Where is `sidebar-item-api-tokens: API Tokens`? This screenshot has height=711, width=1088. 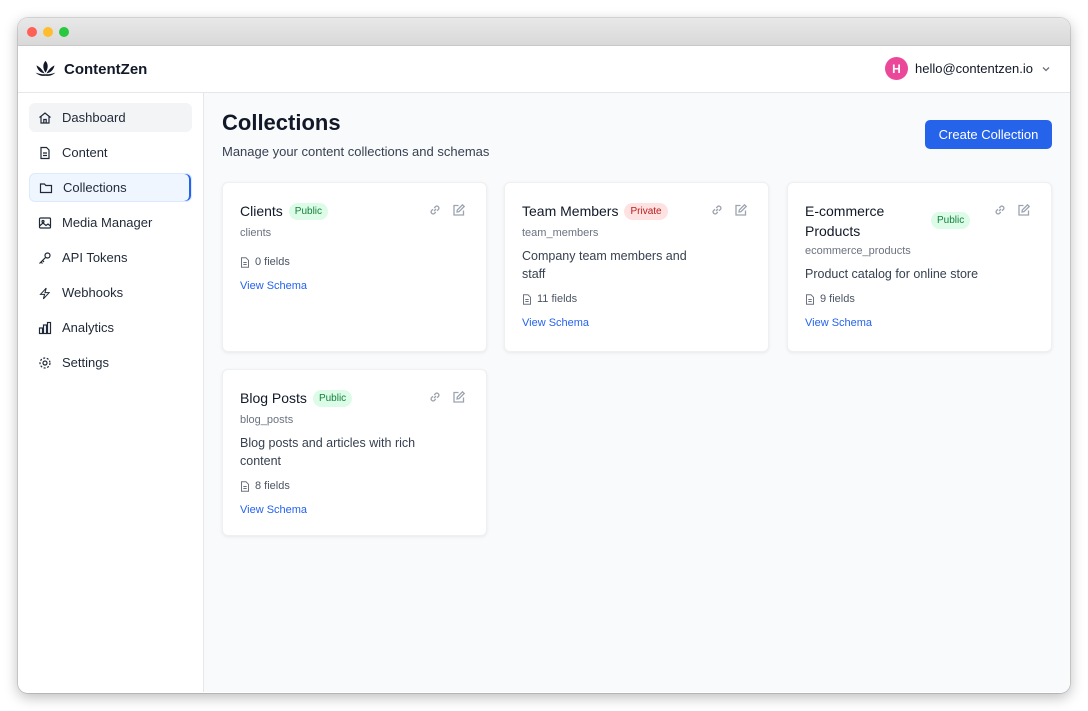
sidebar-item-api-tokens: API Tokens is located at coordinates (110, 257).